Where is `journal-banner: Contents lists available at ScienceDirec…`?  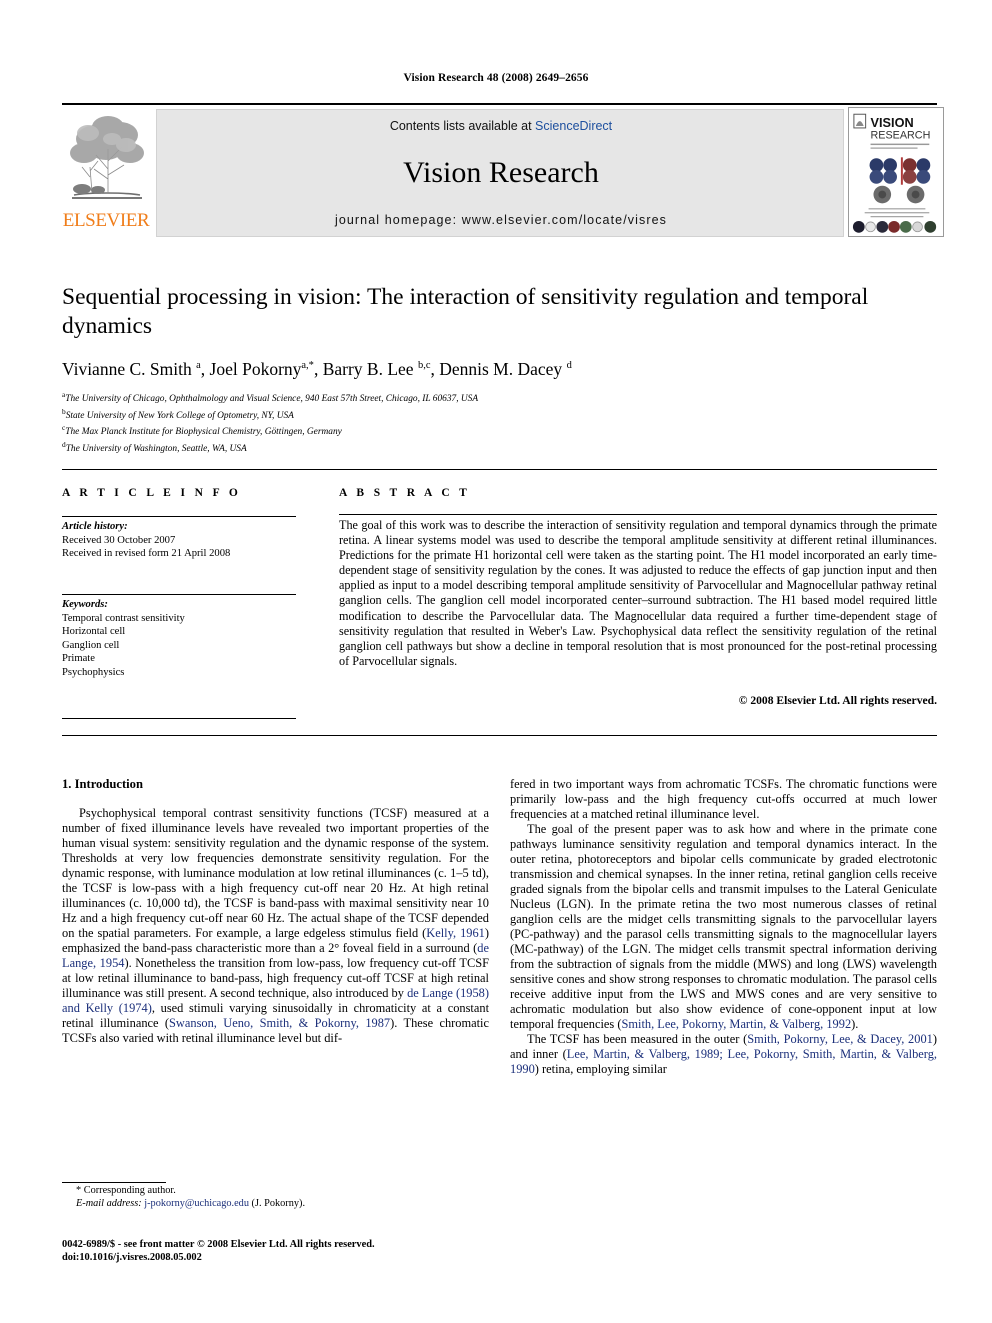
journal-banner: Contents lists available at ScienceDirec… is located at coordinates (500, 173).